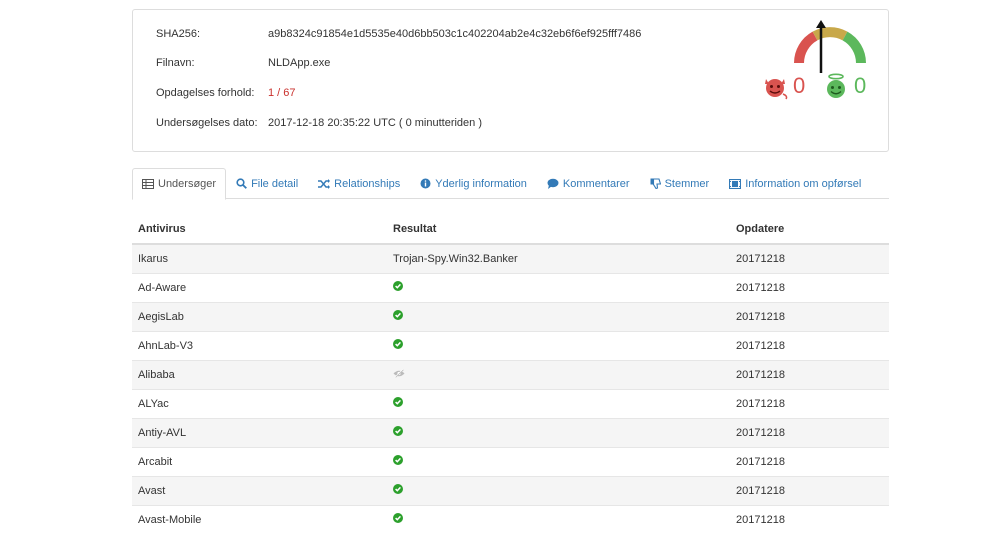 The width and height of the screenshot is (1000, 534). I want to click on harmless-votes: 0, so click(844, 86).